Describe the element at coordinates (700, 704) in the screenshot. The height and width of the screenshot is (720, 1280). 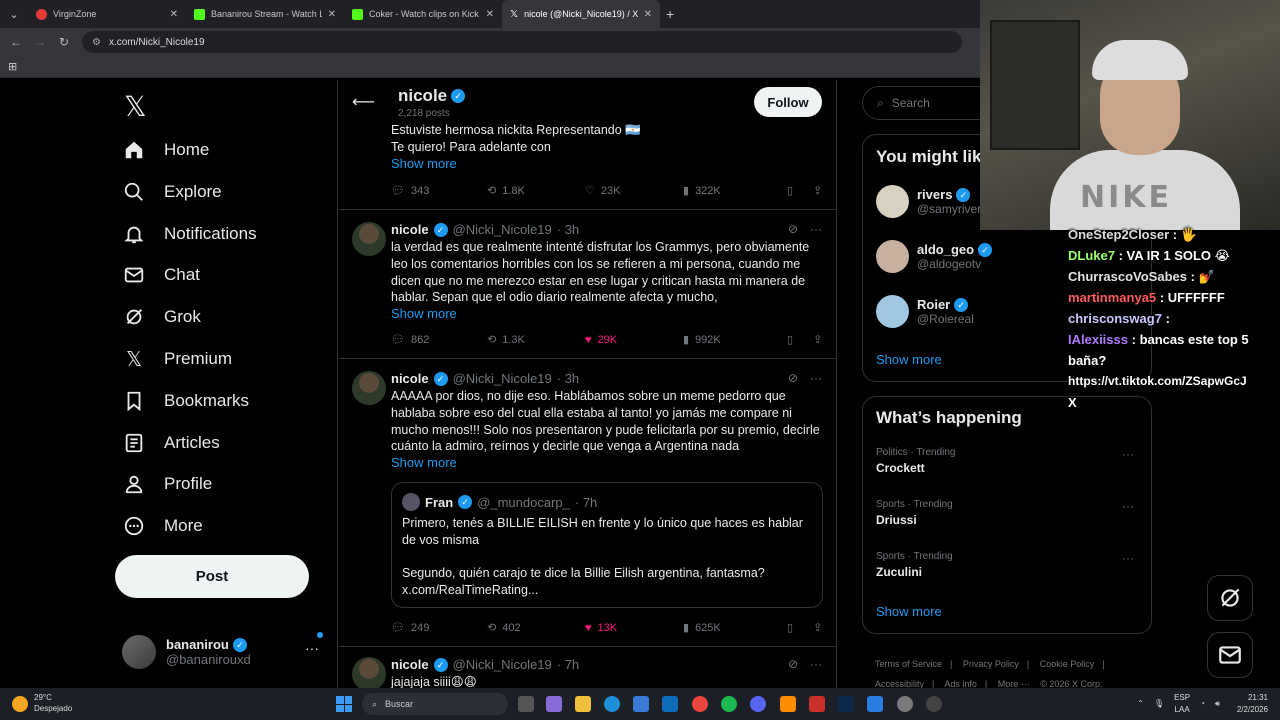
I see `chrome-icon` at that location.